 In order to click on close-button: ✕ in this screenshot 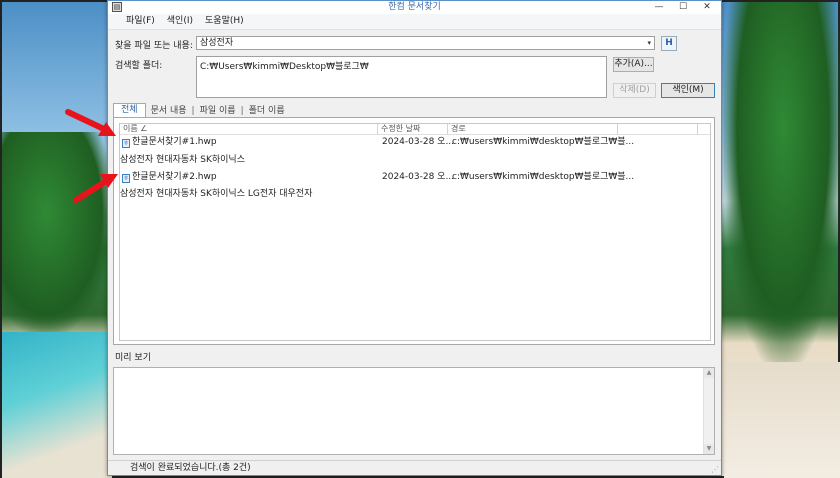, I will do `click(707, 7)`.